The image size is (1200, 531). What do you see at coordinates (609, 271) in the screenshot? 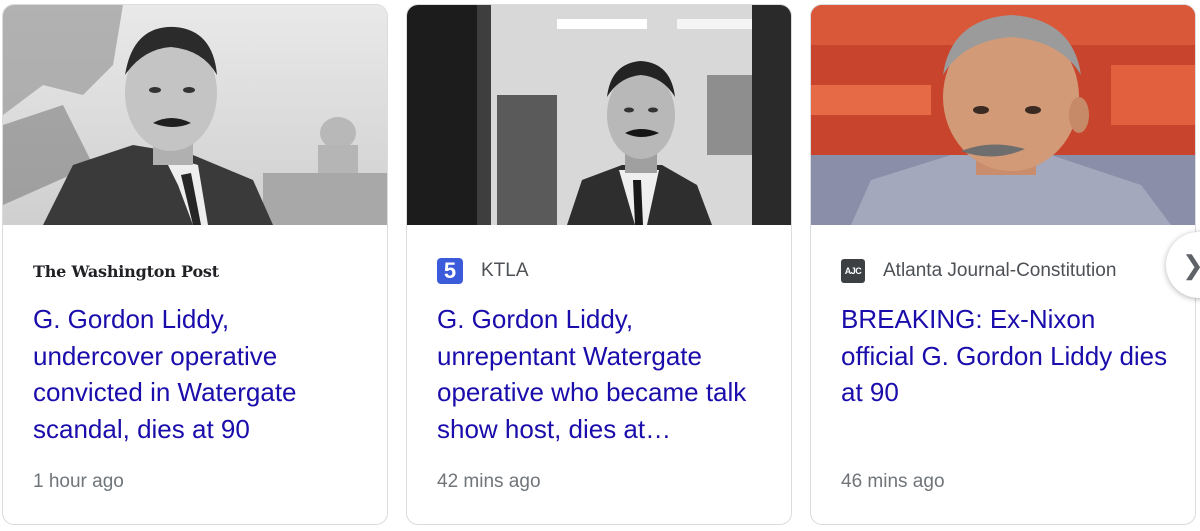
I see `source-row: 5 KTLA` at bounding box center [609, 271].